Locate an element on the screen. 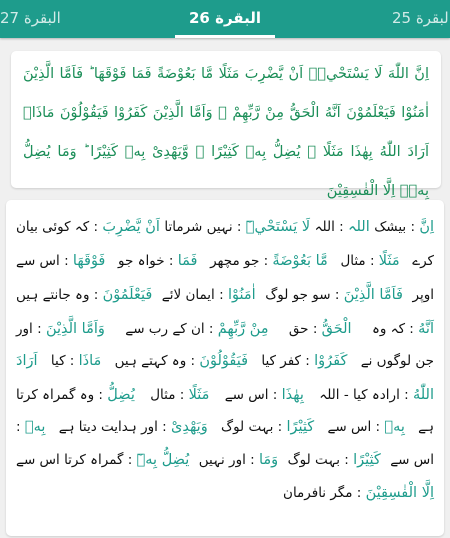  word-arabic: اَنْ يَّضْرِبَ is located at coordinates (131, 227).